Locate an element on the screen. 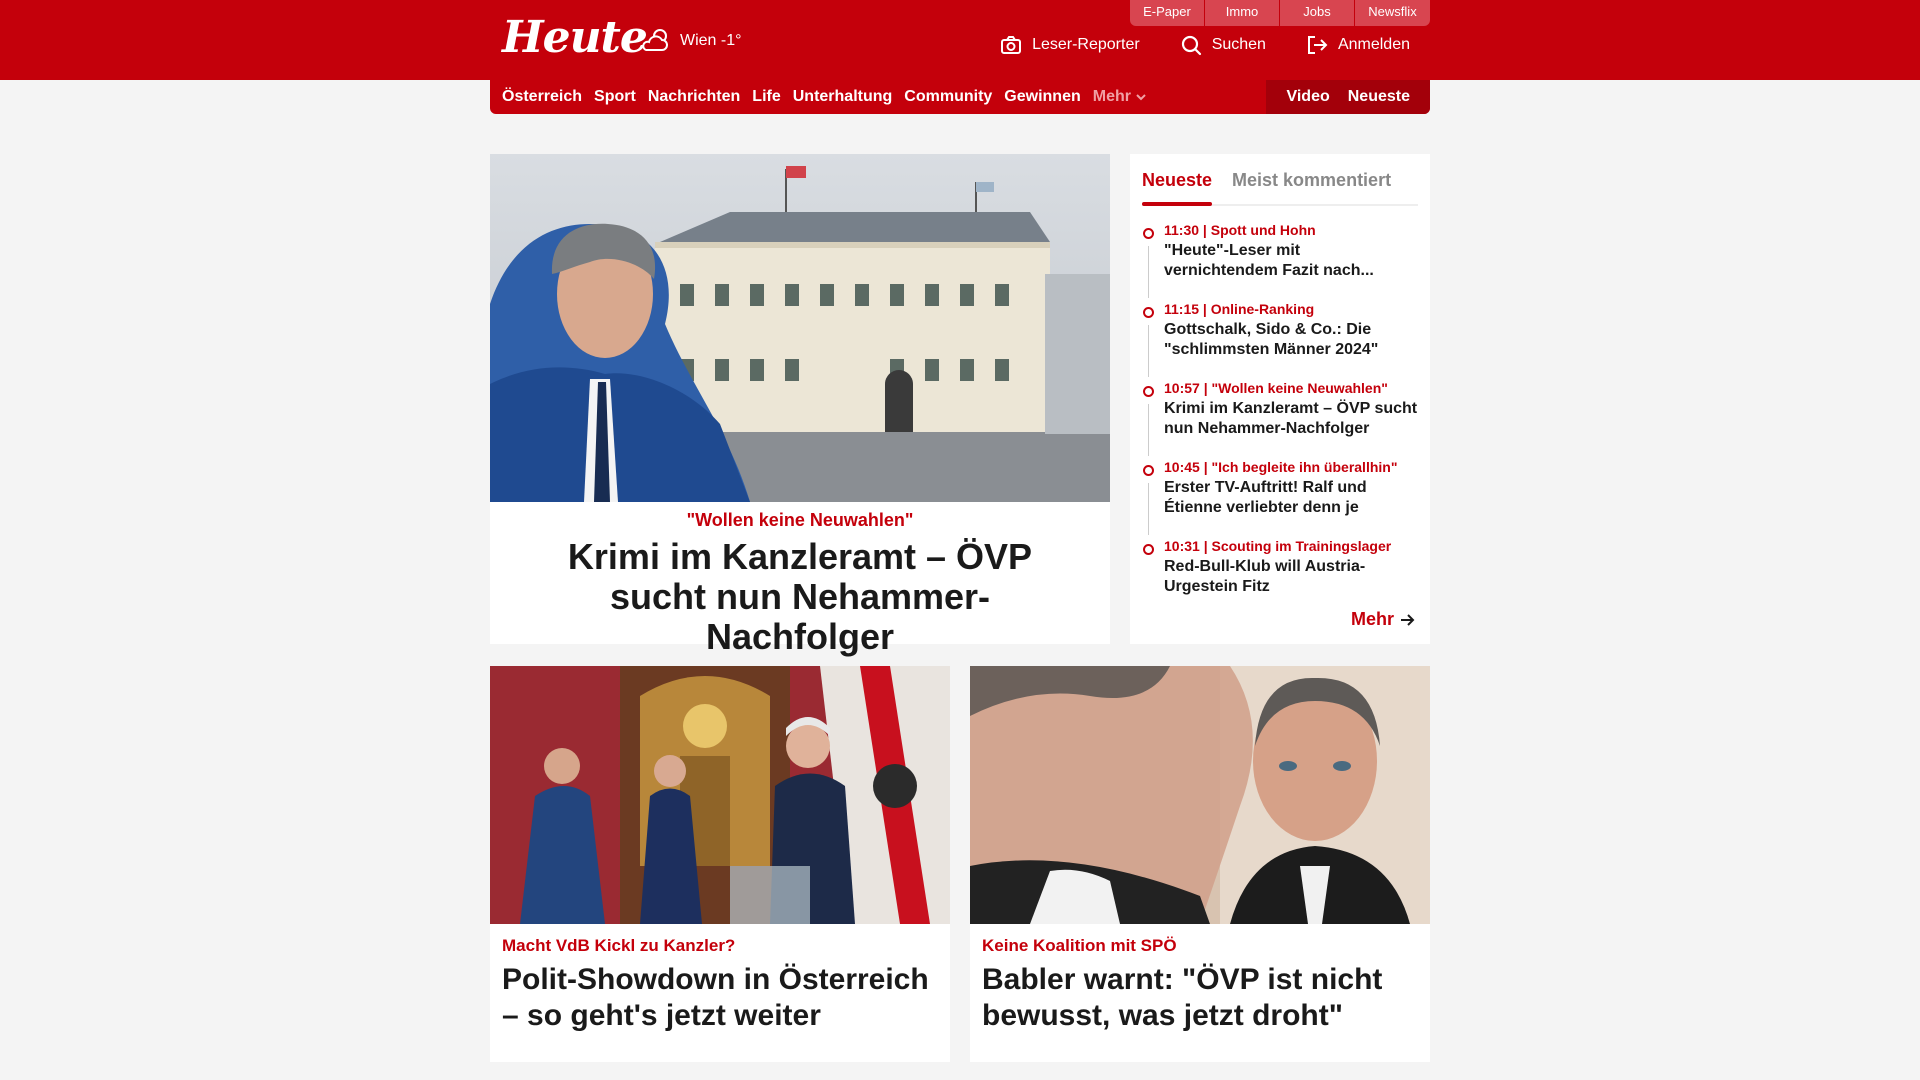 The width and height of the screenshot is (1920, 1080). nav-item-video: Video is located at coordinates (1307, 97).